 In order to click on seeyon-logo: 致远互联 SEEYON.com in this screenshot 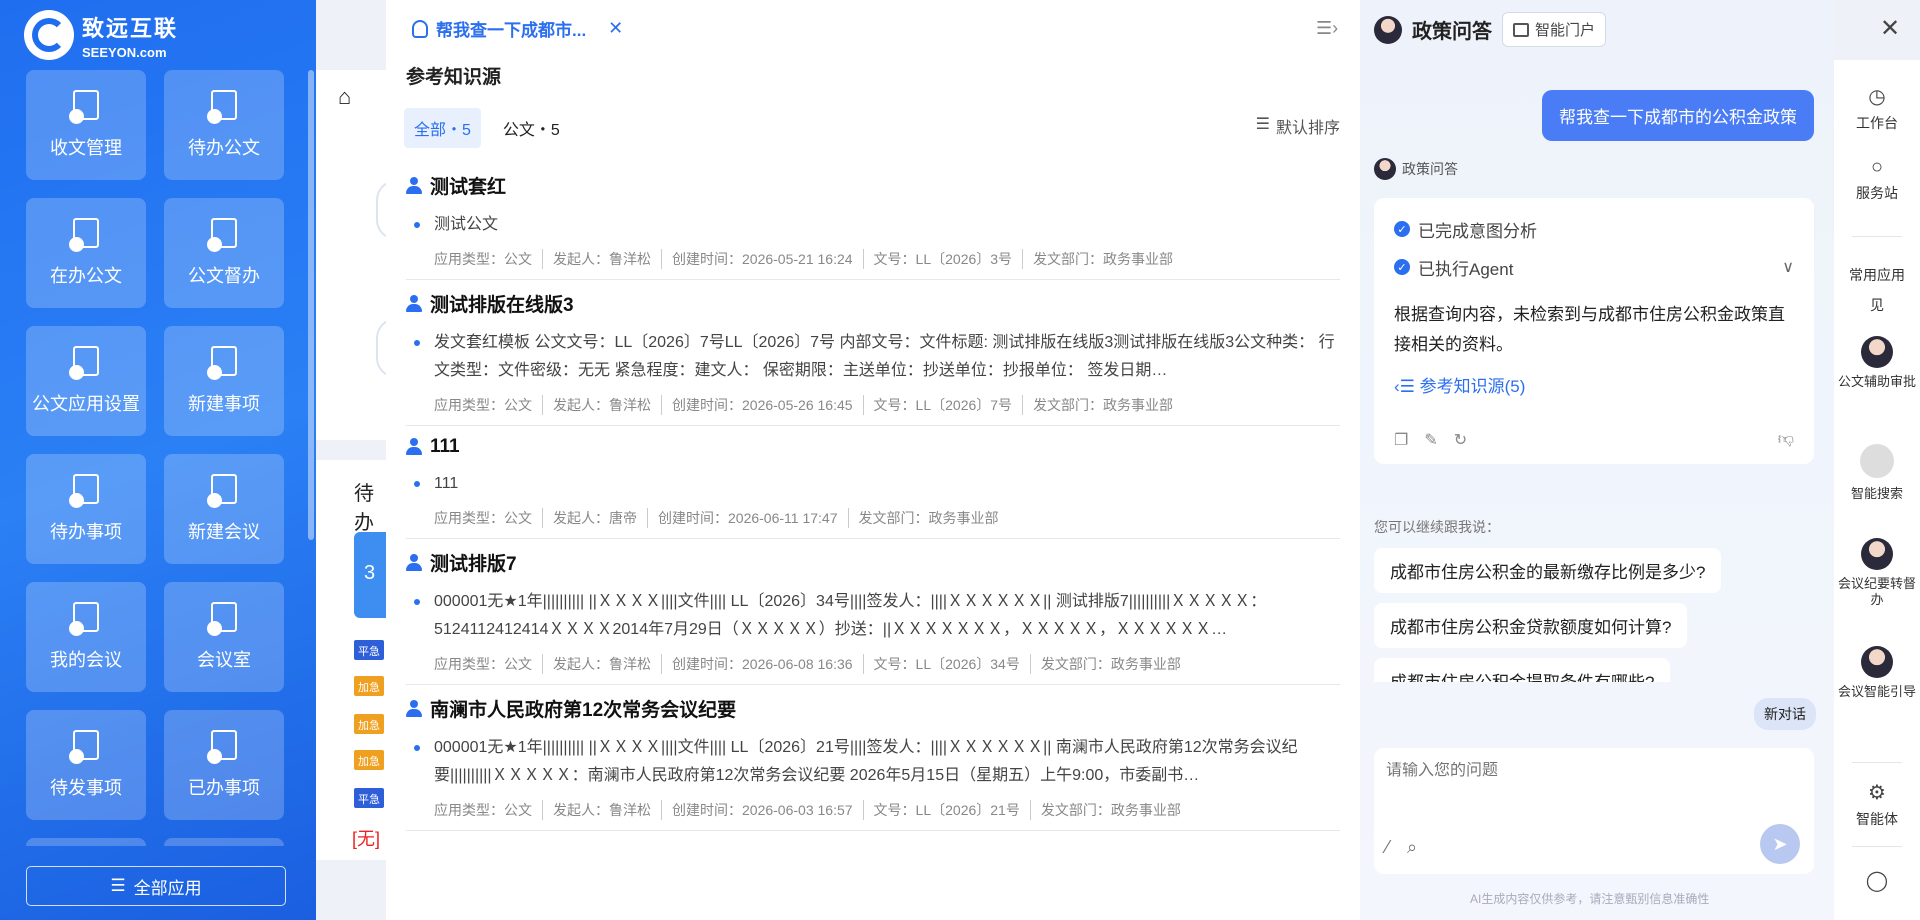, I will do `click(101, 35)`.